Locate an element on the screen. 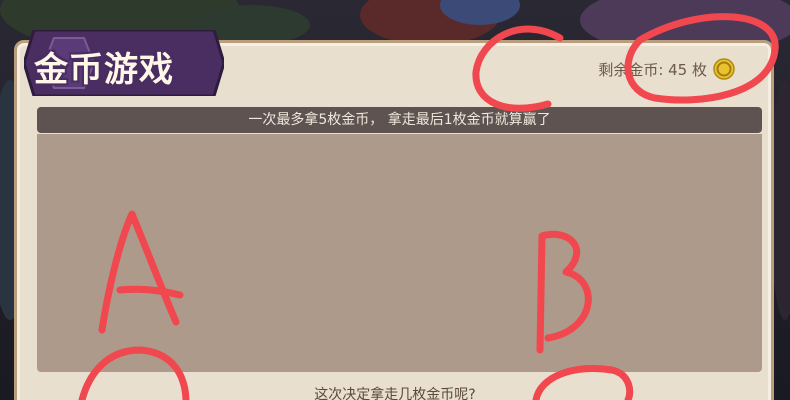 Image resolution: width=790 pixels, height=400 pixels. dialog-title: 金币游戏 is located at coordinates (104, 70).